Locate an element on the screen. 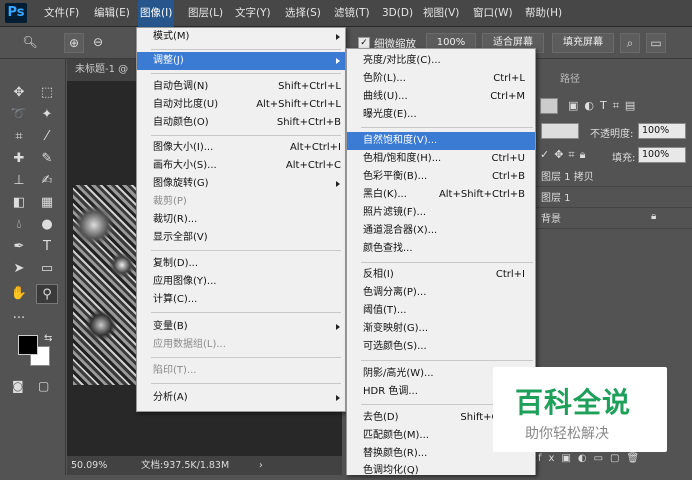  foreground-color-swatch is located at coordinates (28, 345).